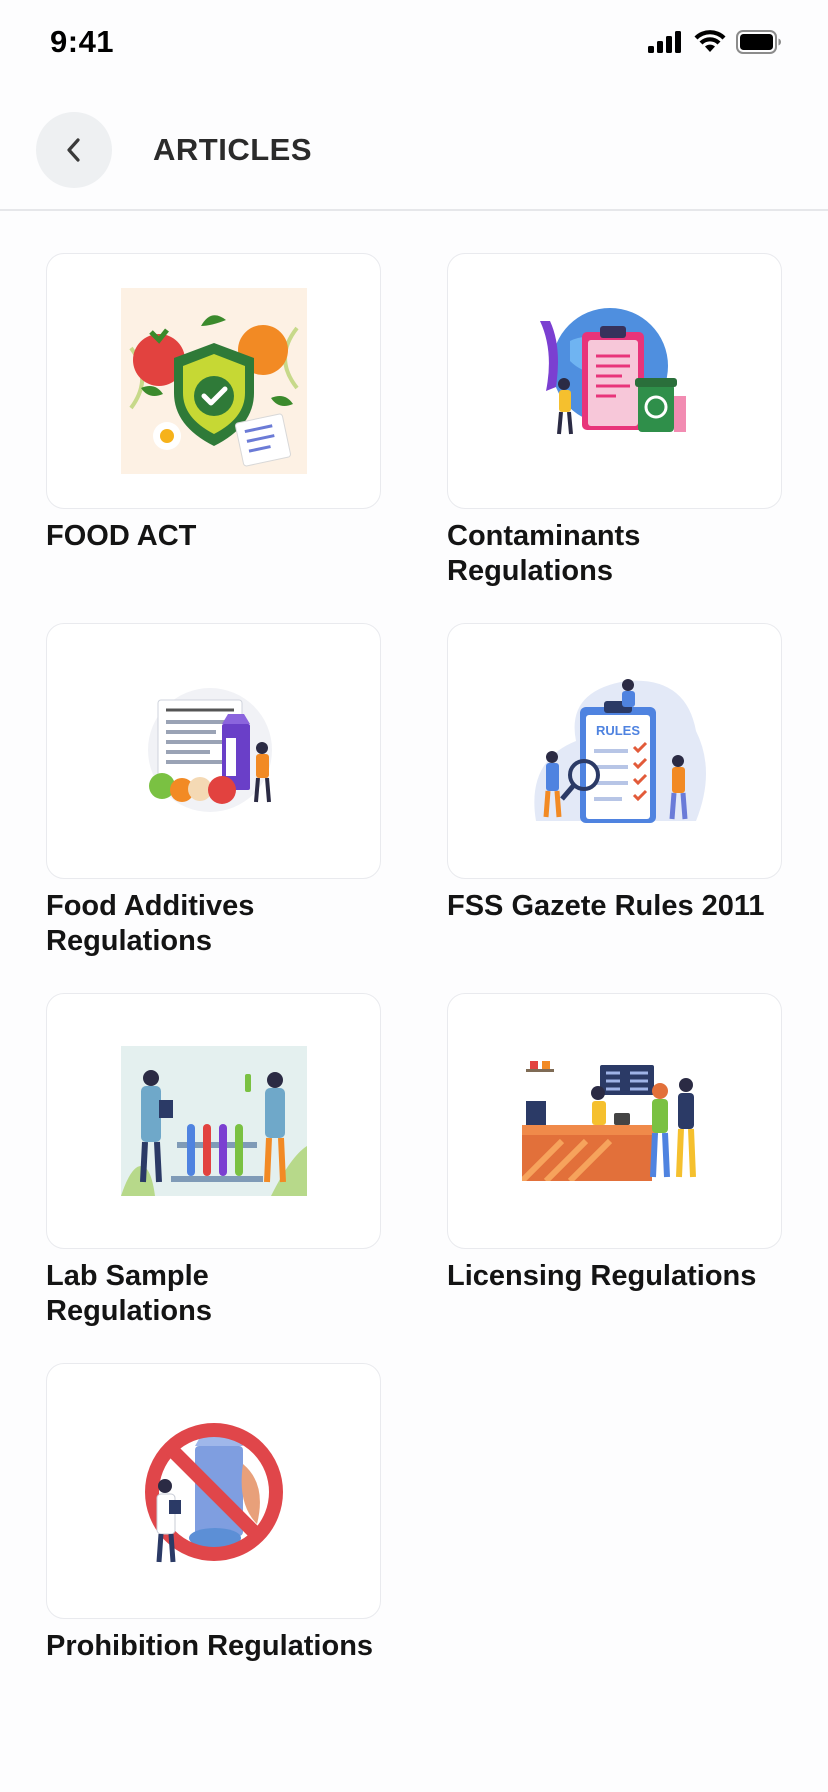 Image resolution: width=828 pixels, height=1792 pixels. Describe the element at coordinates (210, 1646) in the screenshot. I see `article-label: Prohibition Regulations` at that location.